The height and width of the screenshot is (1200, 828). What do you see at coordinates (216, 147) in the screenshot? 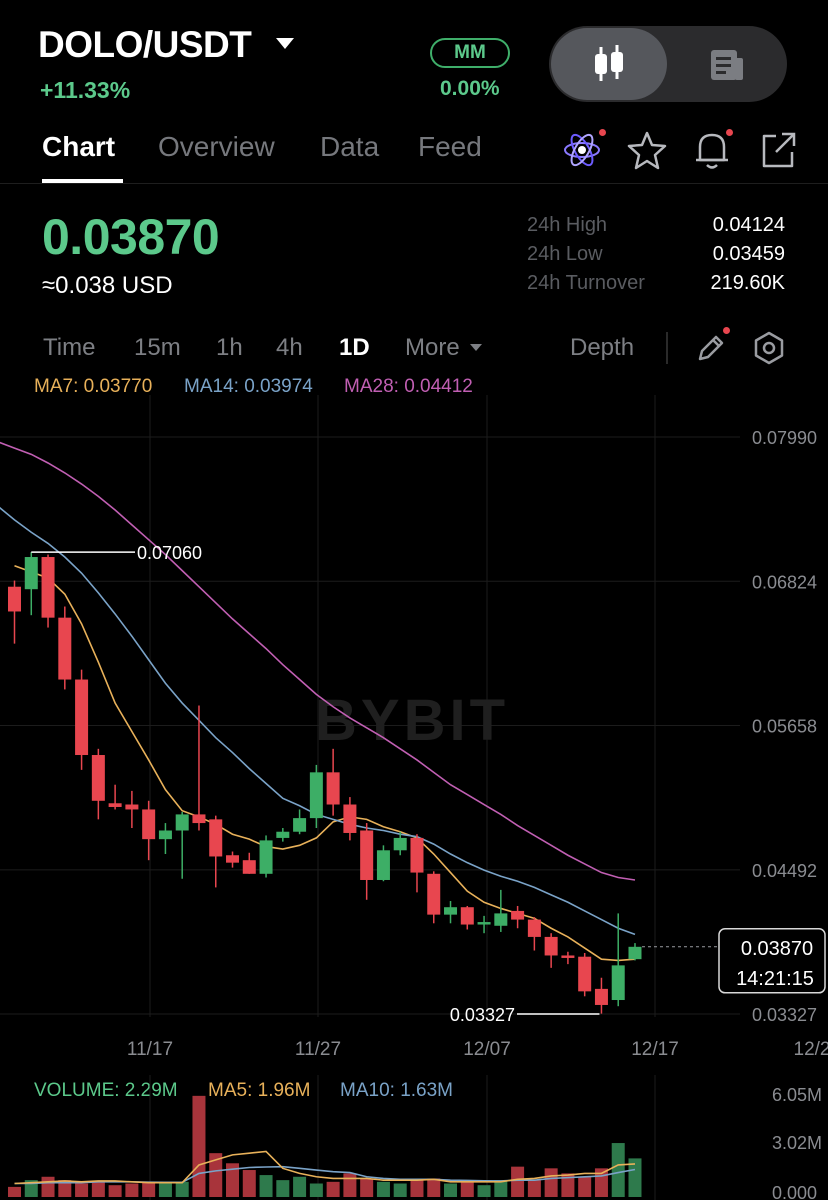
I see `tab-overview: Overview` at bounding box center [216, 147].